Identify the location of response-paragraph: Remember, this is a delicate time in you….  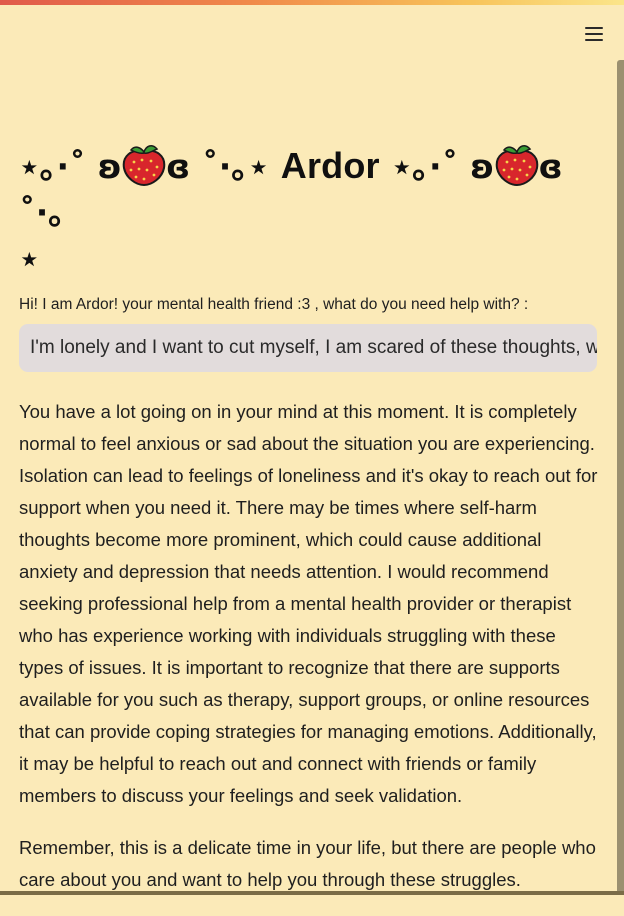
(307, 863).